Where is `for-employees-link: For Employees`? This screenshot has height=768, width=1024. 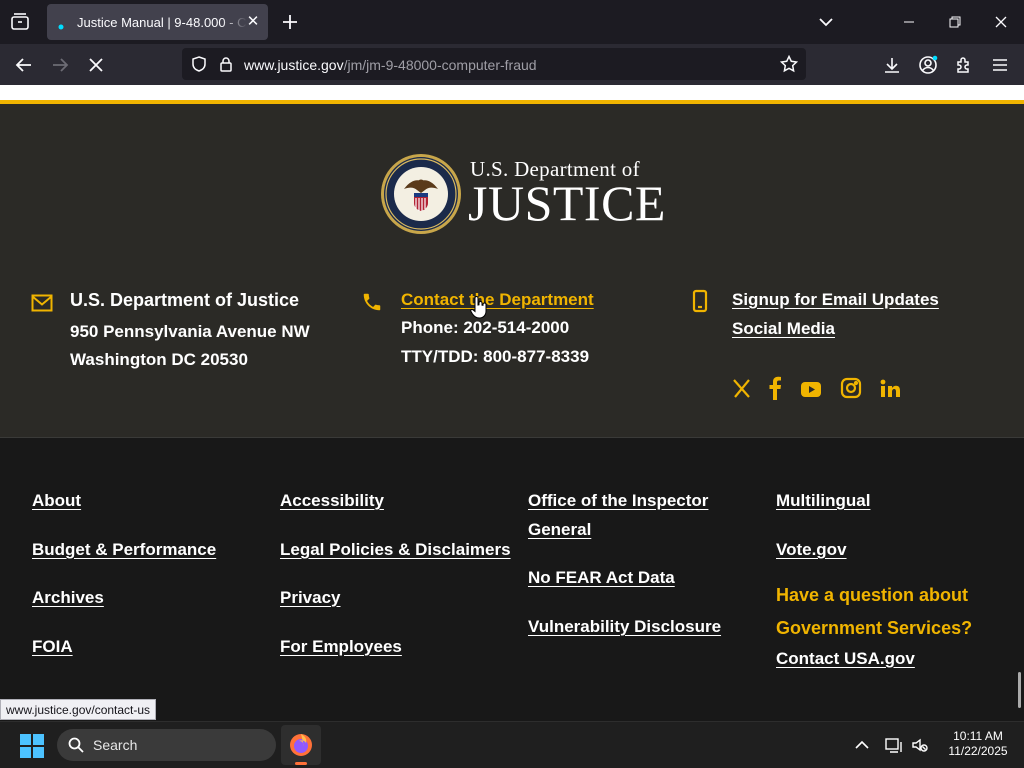 for-employees-link: For Employees is located at coordinates (341, 647).